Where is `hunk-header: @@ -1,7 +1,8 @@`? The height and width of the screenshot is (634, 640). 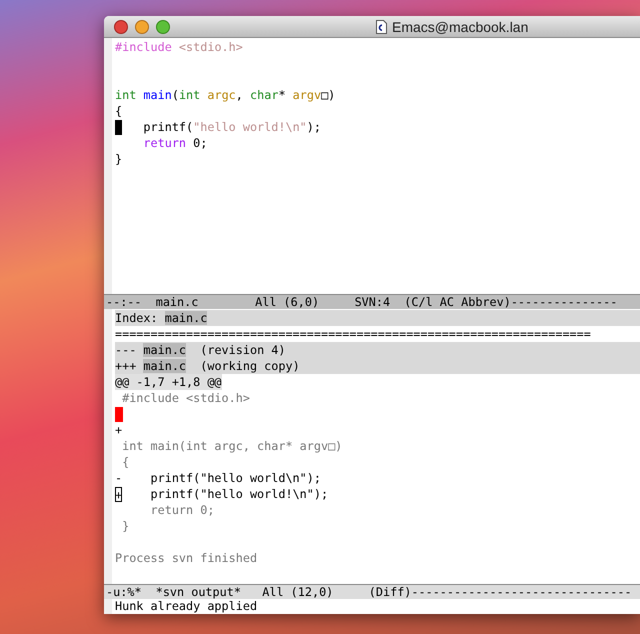 hunk-header: @@ -1,7 +1,8 @@ is located at coordinates (168, 382).